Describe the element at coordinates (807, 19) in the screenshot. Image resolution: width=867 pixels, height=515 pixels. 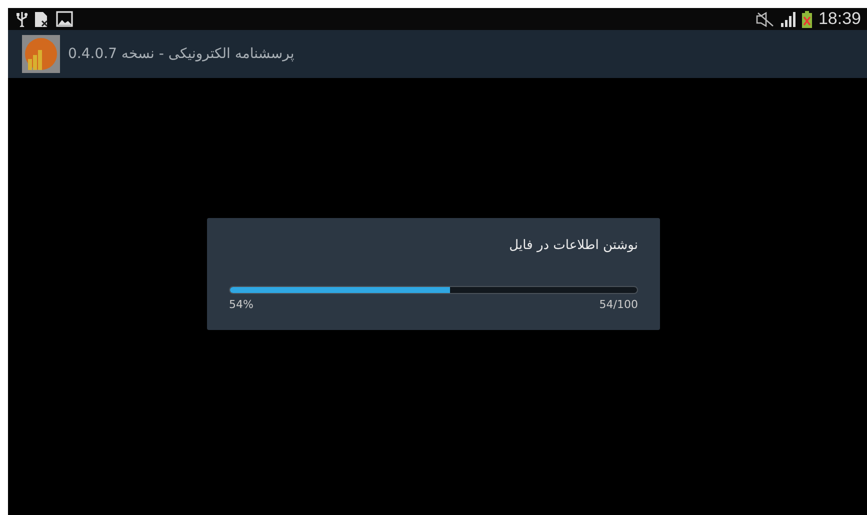
I see `battery-icon` at that location.